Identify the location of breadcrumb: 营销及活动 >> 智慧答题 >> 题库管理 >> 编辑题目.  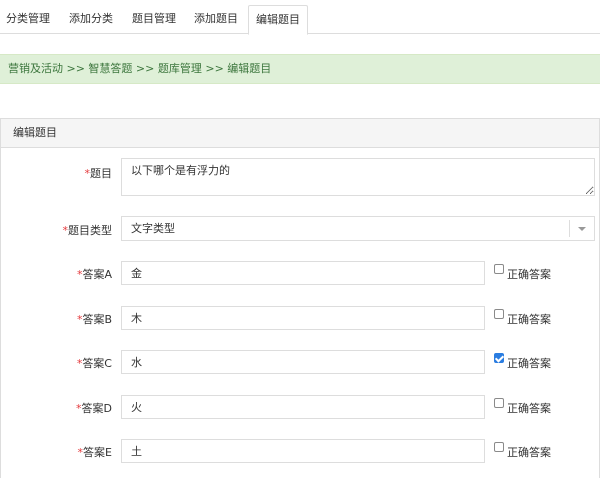
(300, 69).